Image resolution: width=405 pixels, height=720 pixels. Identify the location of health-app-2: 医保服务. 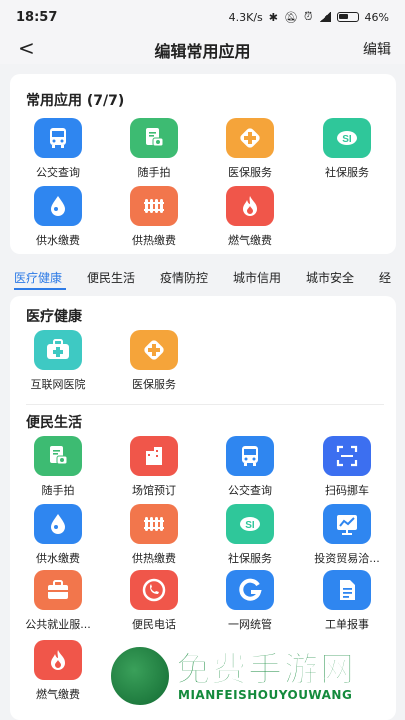
(154, 361).